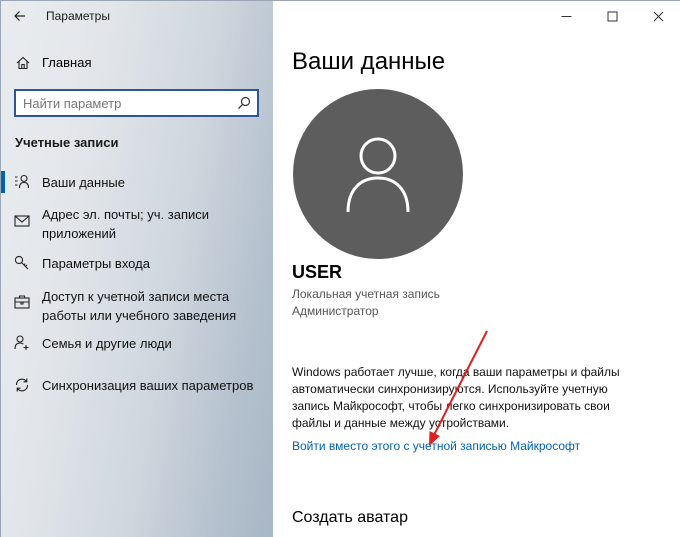  I want to click on search-icon, so click(244, 103).